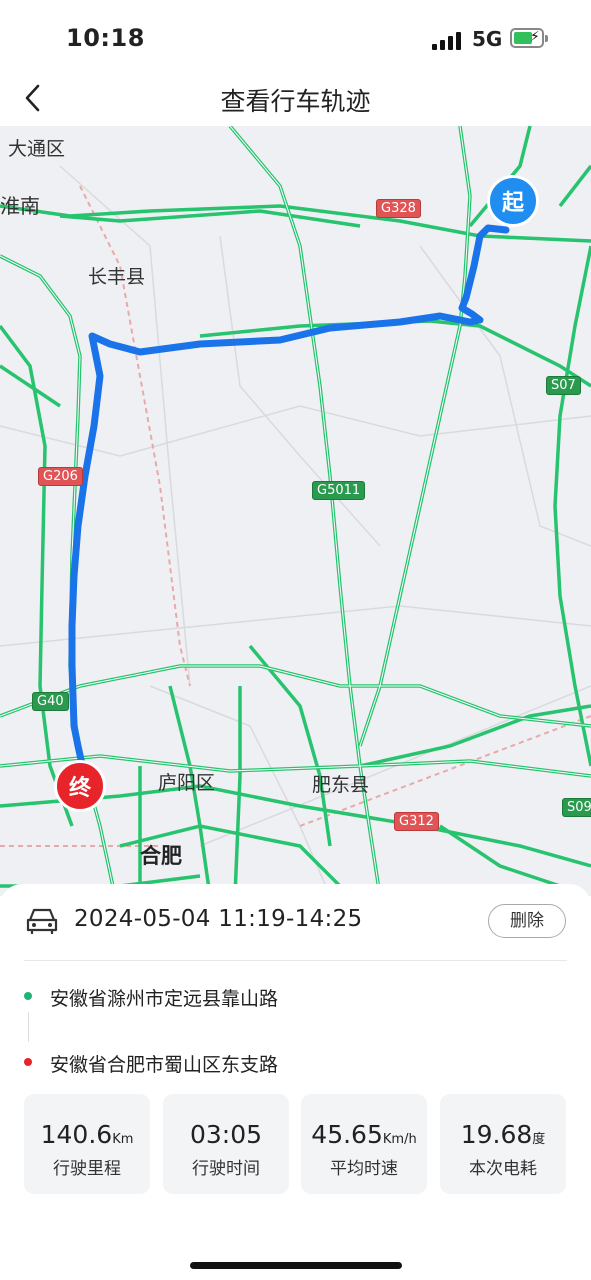 This screenshot has height=1280, width=591. I want to click on stat-value: 45.65, so click(347, 1134).